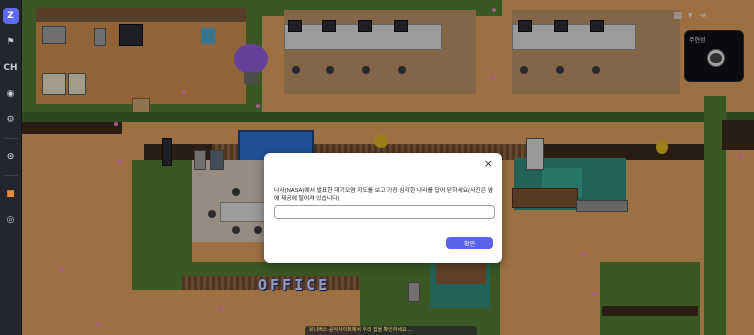 The height and width of the screenshot is (335, 754). Describe the element at coordinates (10, 16) in the screenshot. I see `app-logo: Z` at that location.